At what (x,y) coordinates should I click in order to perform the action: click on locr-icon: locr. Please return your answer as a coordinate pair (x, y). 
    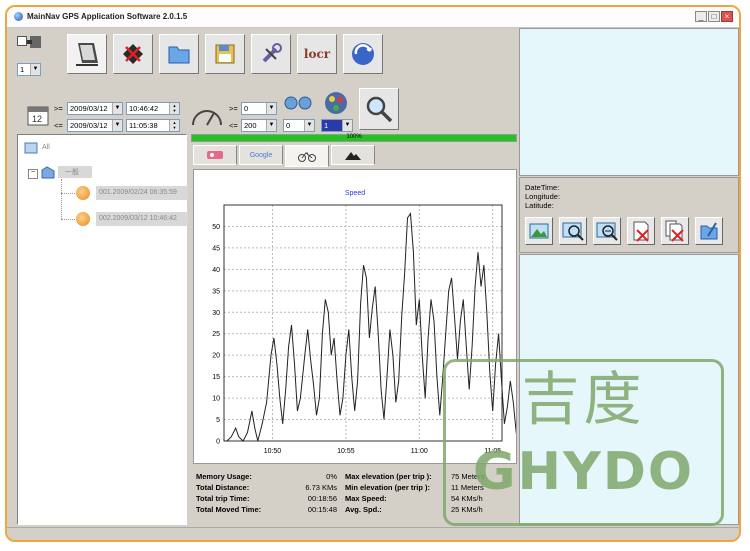
    Looking at the image, I should click on (317, 54).